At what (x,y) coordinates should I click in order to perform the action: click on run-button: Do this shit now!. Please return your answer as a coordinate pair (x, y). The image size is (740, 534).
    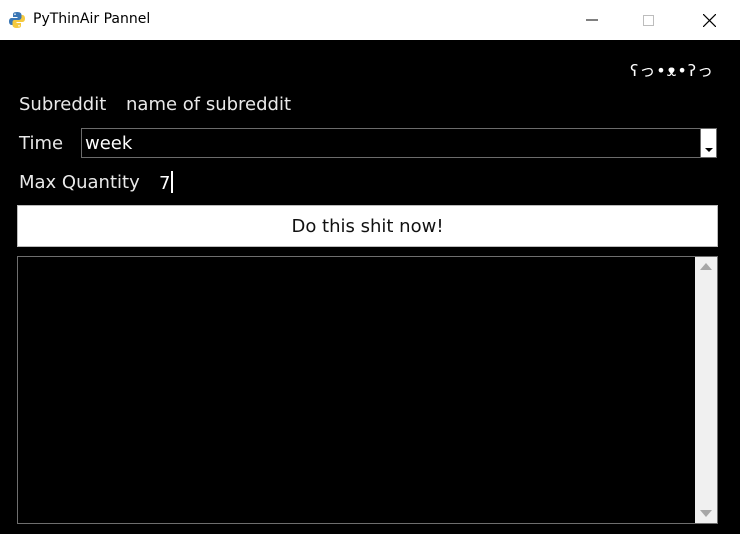
    Looking at the image, I should click on (367, 226).